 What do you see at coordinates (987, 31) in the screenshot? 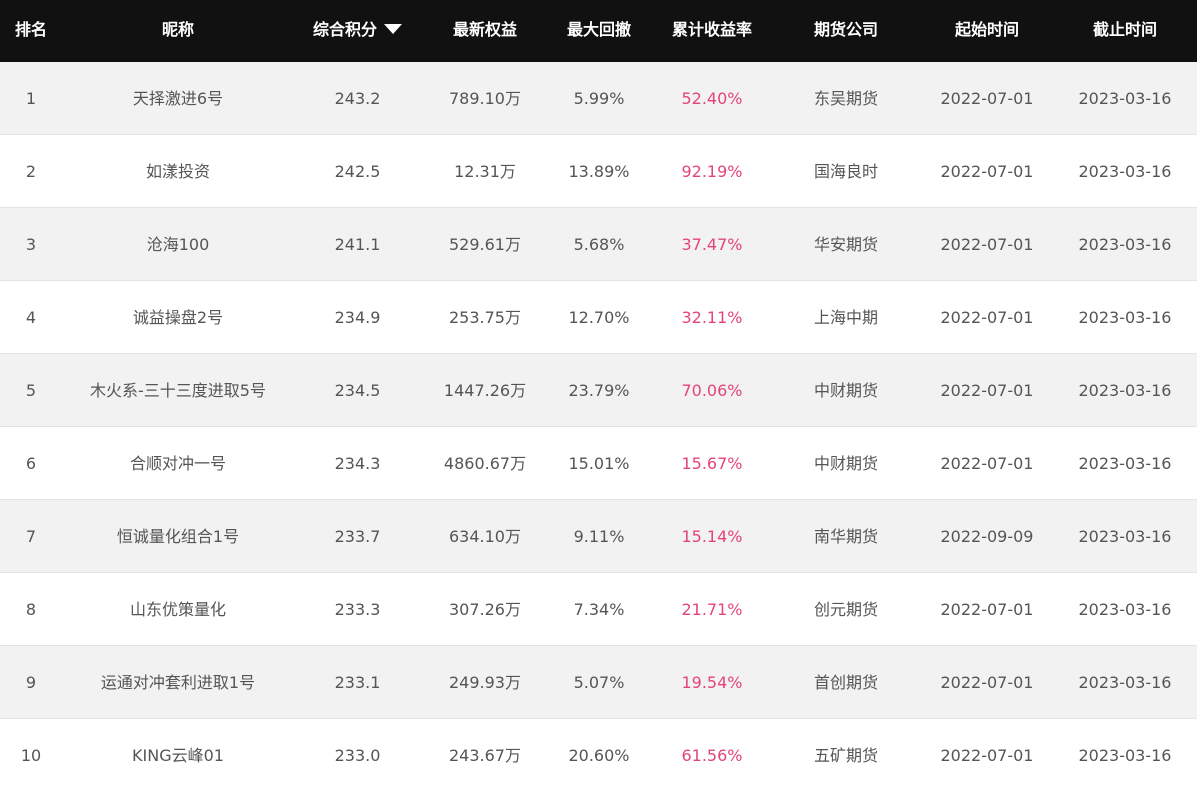
I see `header-start-time: 起始时间` at bounding box center [987, 31].